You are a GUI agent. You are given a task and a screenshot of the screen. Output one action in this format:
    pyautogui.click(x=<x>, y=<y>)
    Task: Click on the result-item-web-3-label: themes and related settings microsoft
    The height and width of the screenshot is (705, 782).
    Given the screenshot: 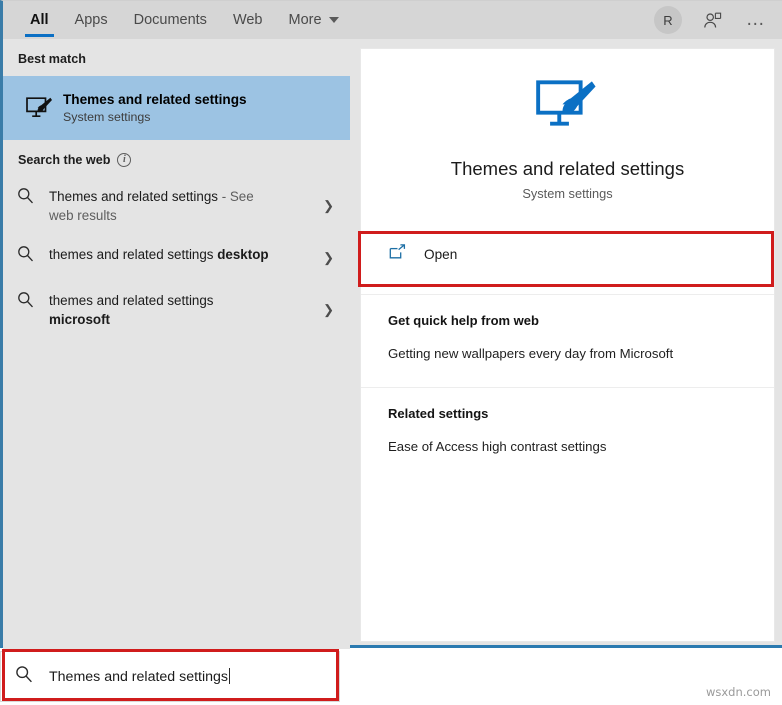 What is the action you would take?
    pyautogui.click(x=131, y=310)
    